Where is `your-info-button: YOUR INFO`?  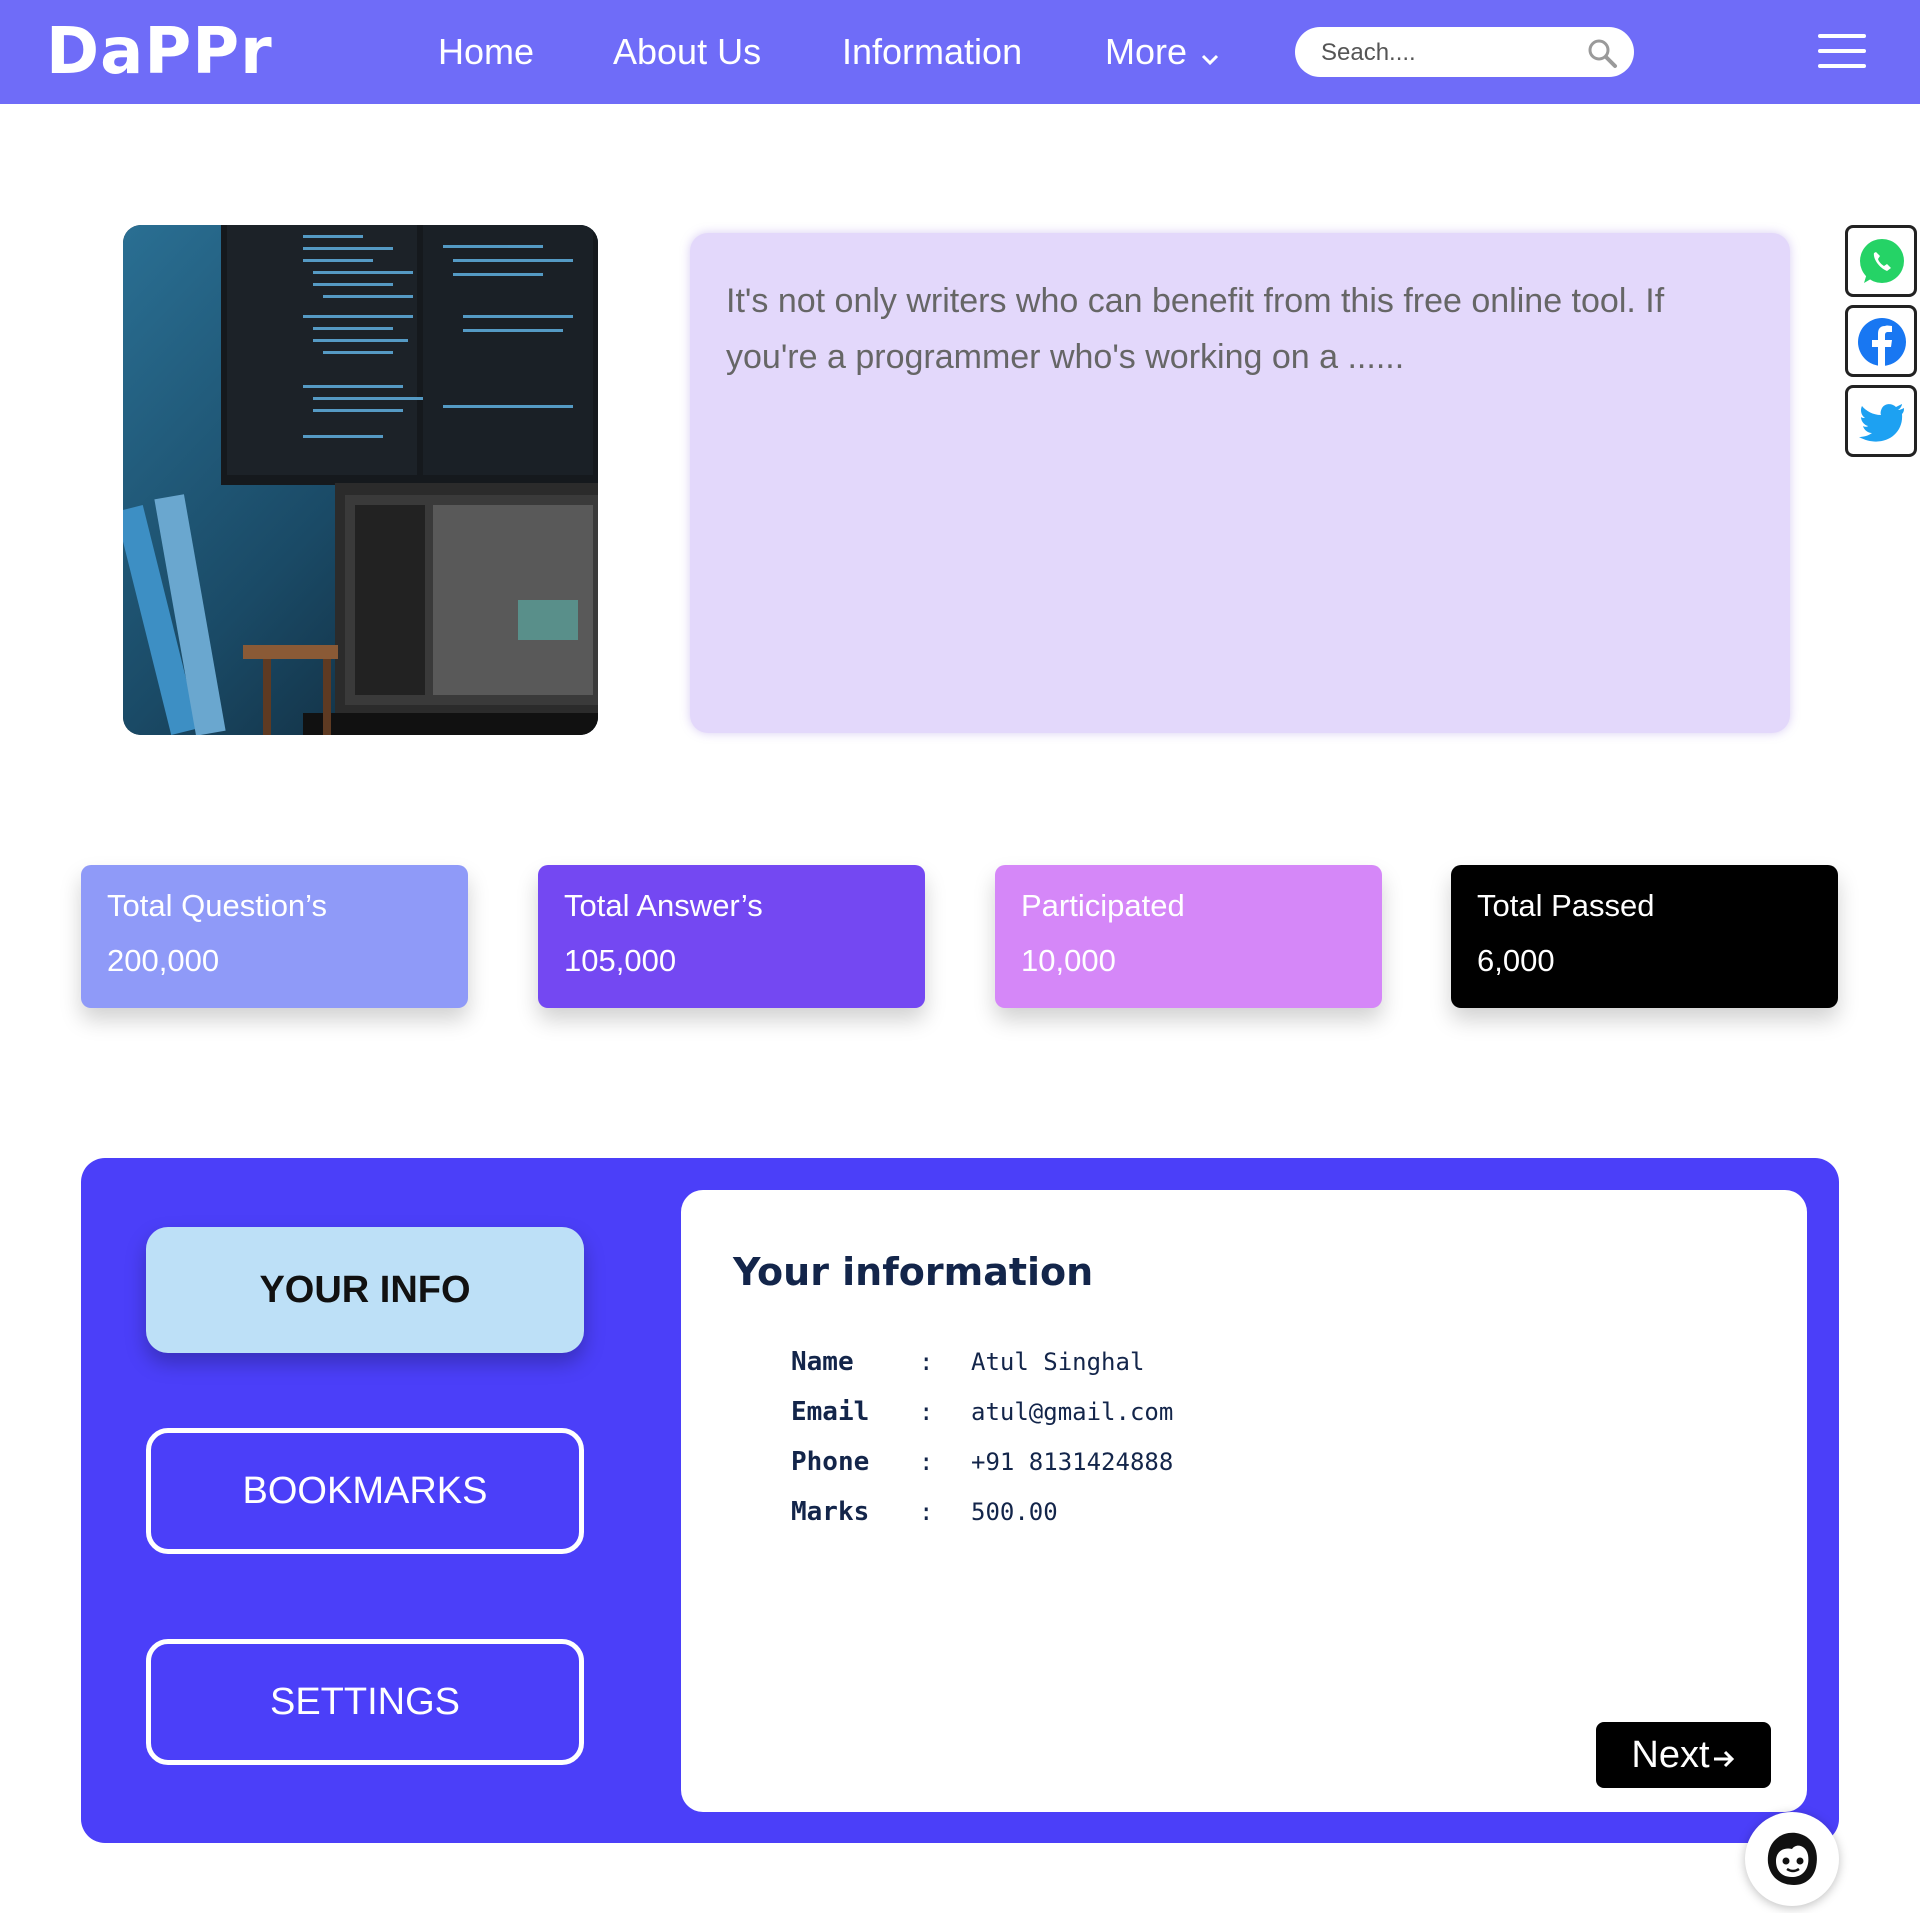 your-info-button: YOUR INFO is located at coordinates (365, 1290).